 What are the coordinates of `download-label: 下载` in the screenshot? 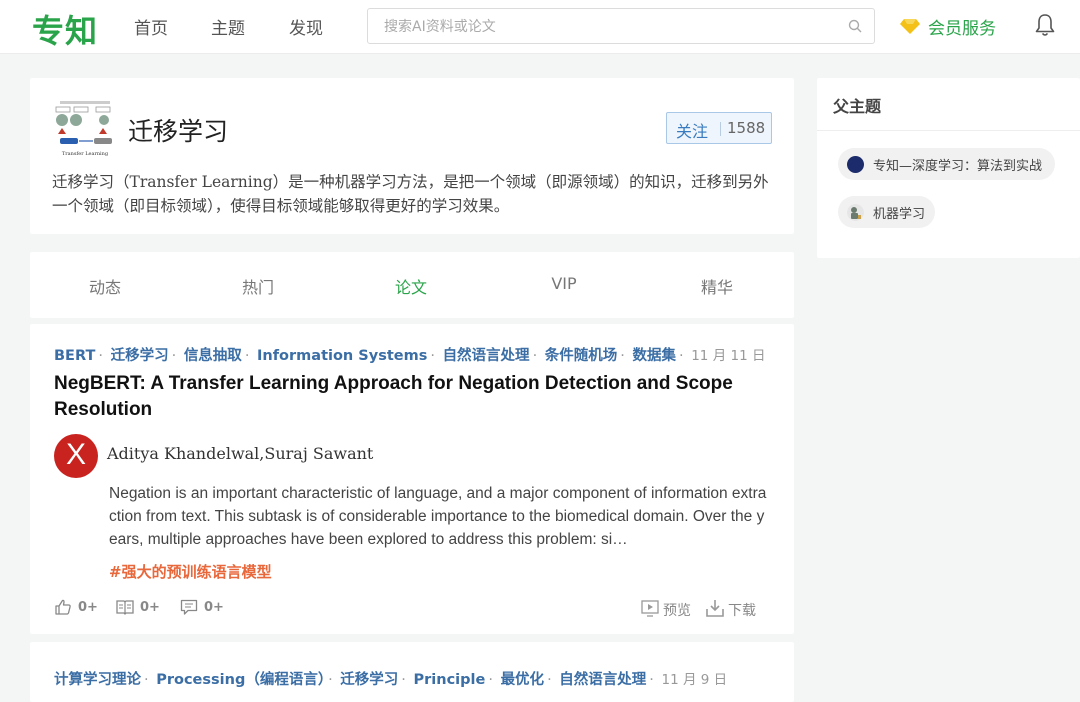 It's located at (742, 611).